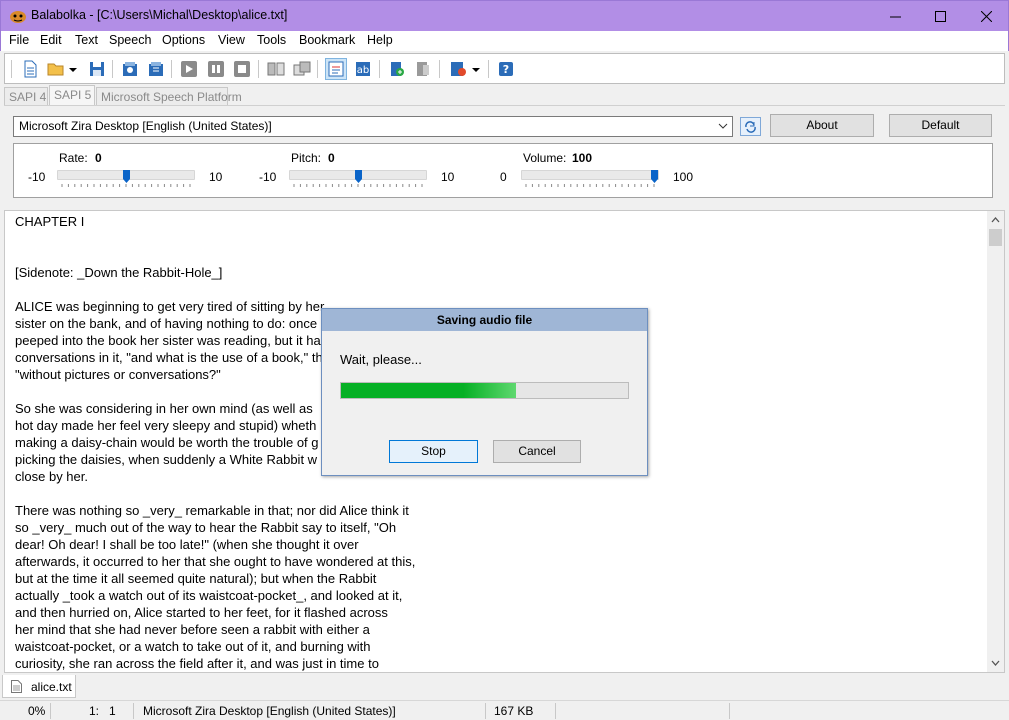  I want to click on scrollbar-thumb, so click(995, 237).